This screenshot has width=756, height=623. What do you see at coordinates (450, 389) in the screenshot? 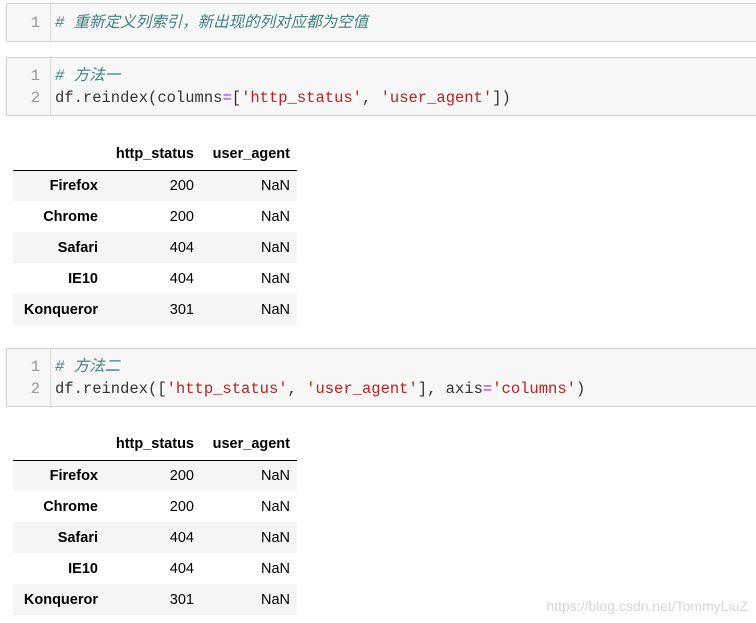
I see `code-text: ], axis` at bounding box center [450, 389].